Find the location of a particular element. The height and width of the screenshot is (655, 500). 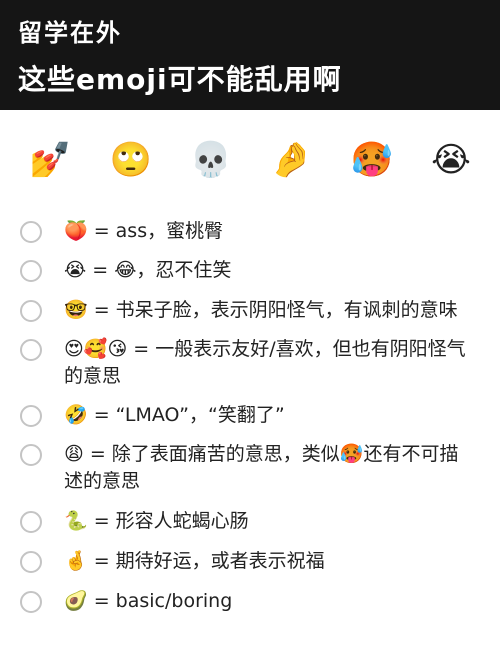

list-item-avocado: 🥑 = basic/boring is located at coordinates (250, 601).